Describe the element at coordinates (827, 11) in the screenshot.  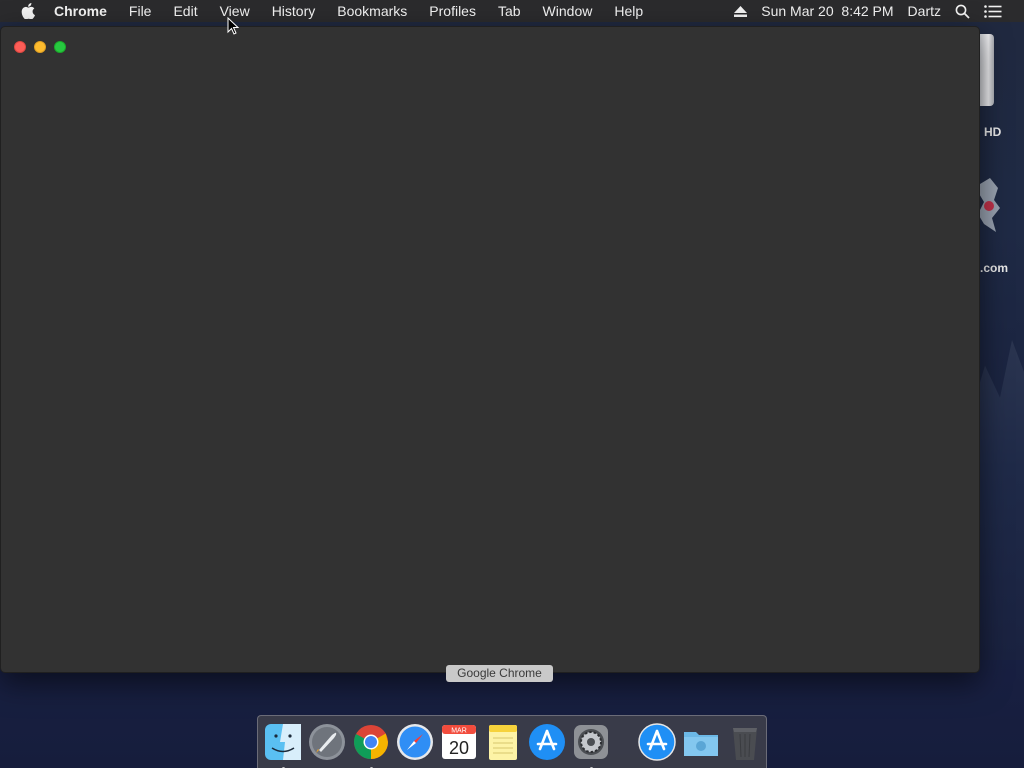
I see `menu-bar-clock: Sun Mar 20 8:42 PM` at that location.